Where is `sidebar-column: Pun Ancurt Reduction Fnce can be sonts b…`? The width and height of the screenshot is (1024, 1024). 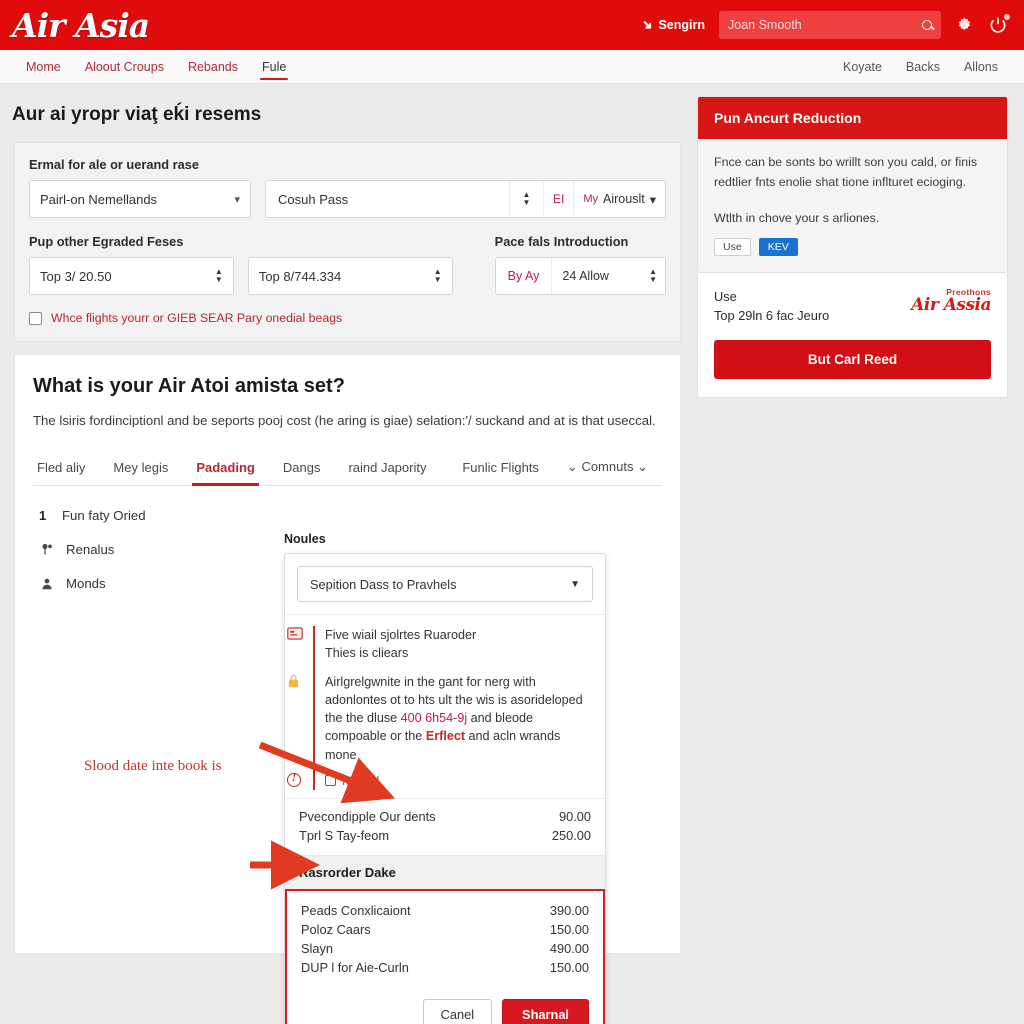 sidebar-column: Pun Ancurt Reduction Fnce can be sonts b… is located at coordinates (859, 241).